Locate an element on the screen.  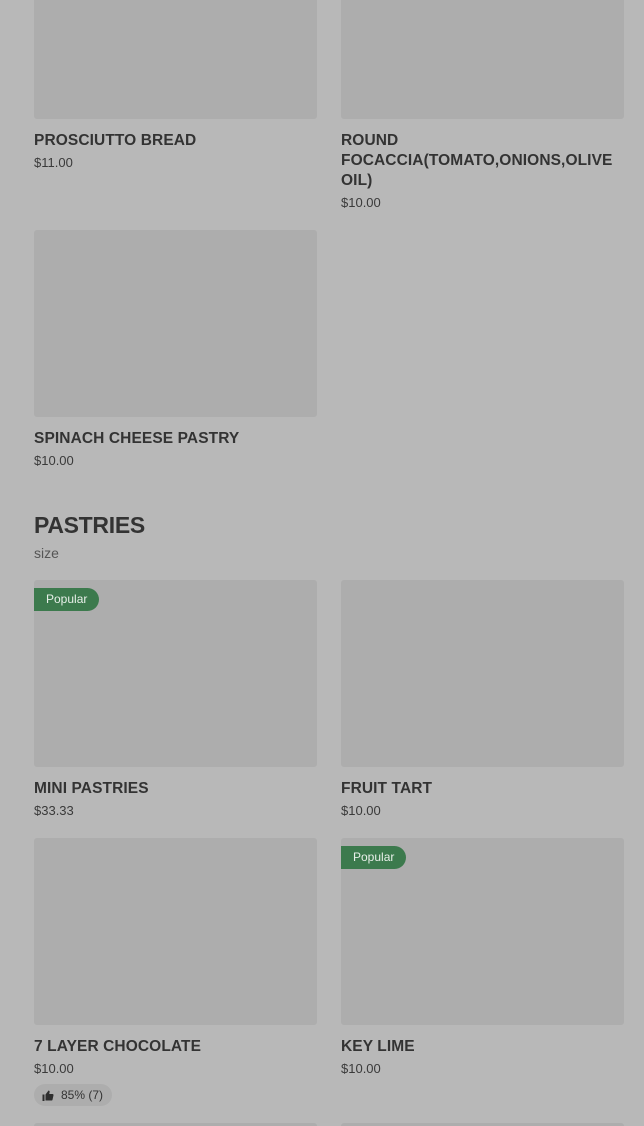
menu-item-card: Popular KEY LIME $10.00 is located at coordinates (482, 958).